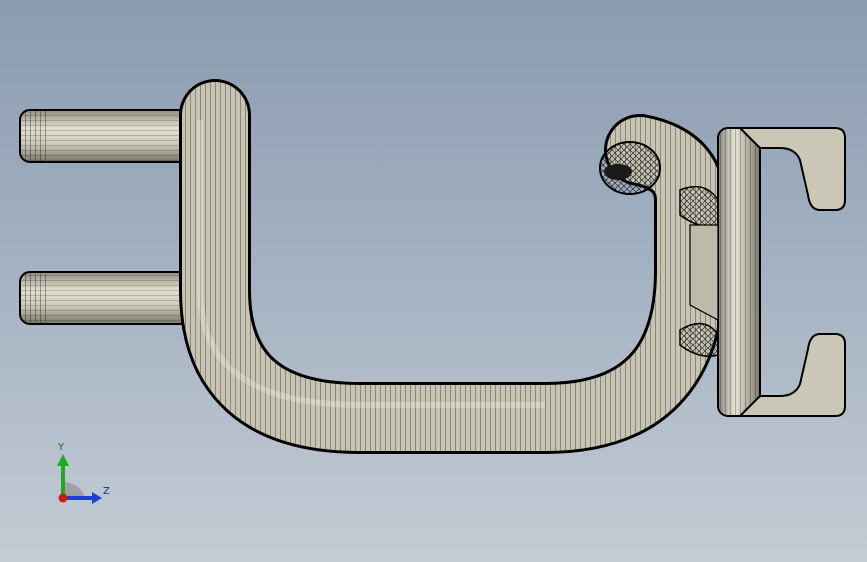 The image size is (867, 562). What do you see at coordinates (105, 298) in the screenshot?
I see `lower-left-arm` at bounding box center [105, 298].